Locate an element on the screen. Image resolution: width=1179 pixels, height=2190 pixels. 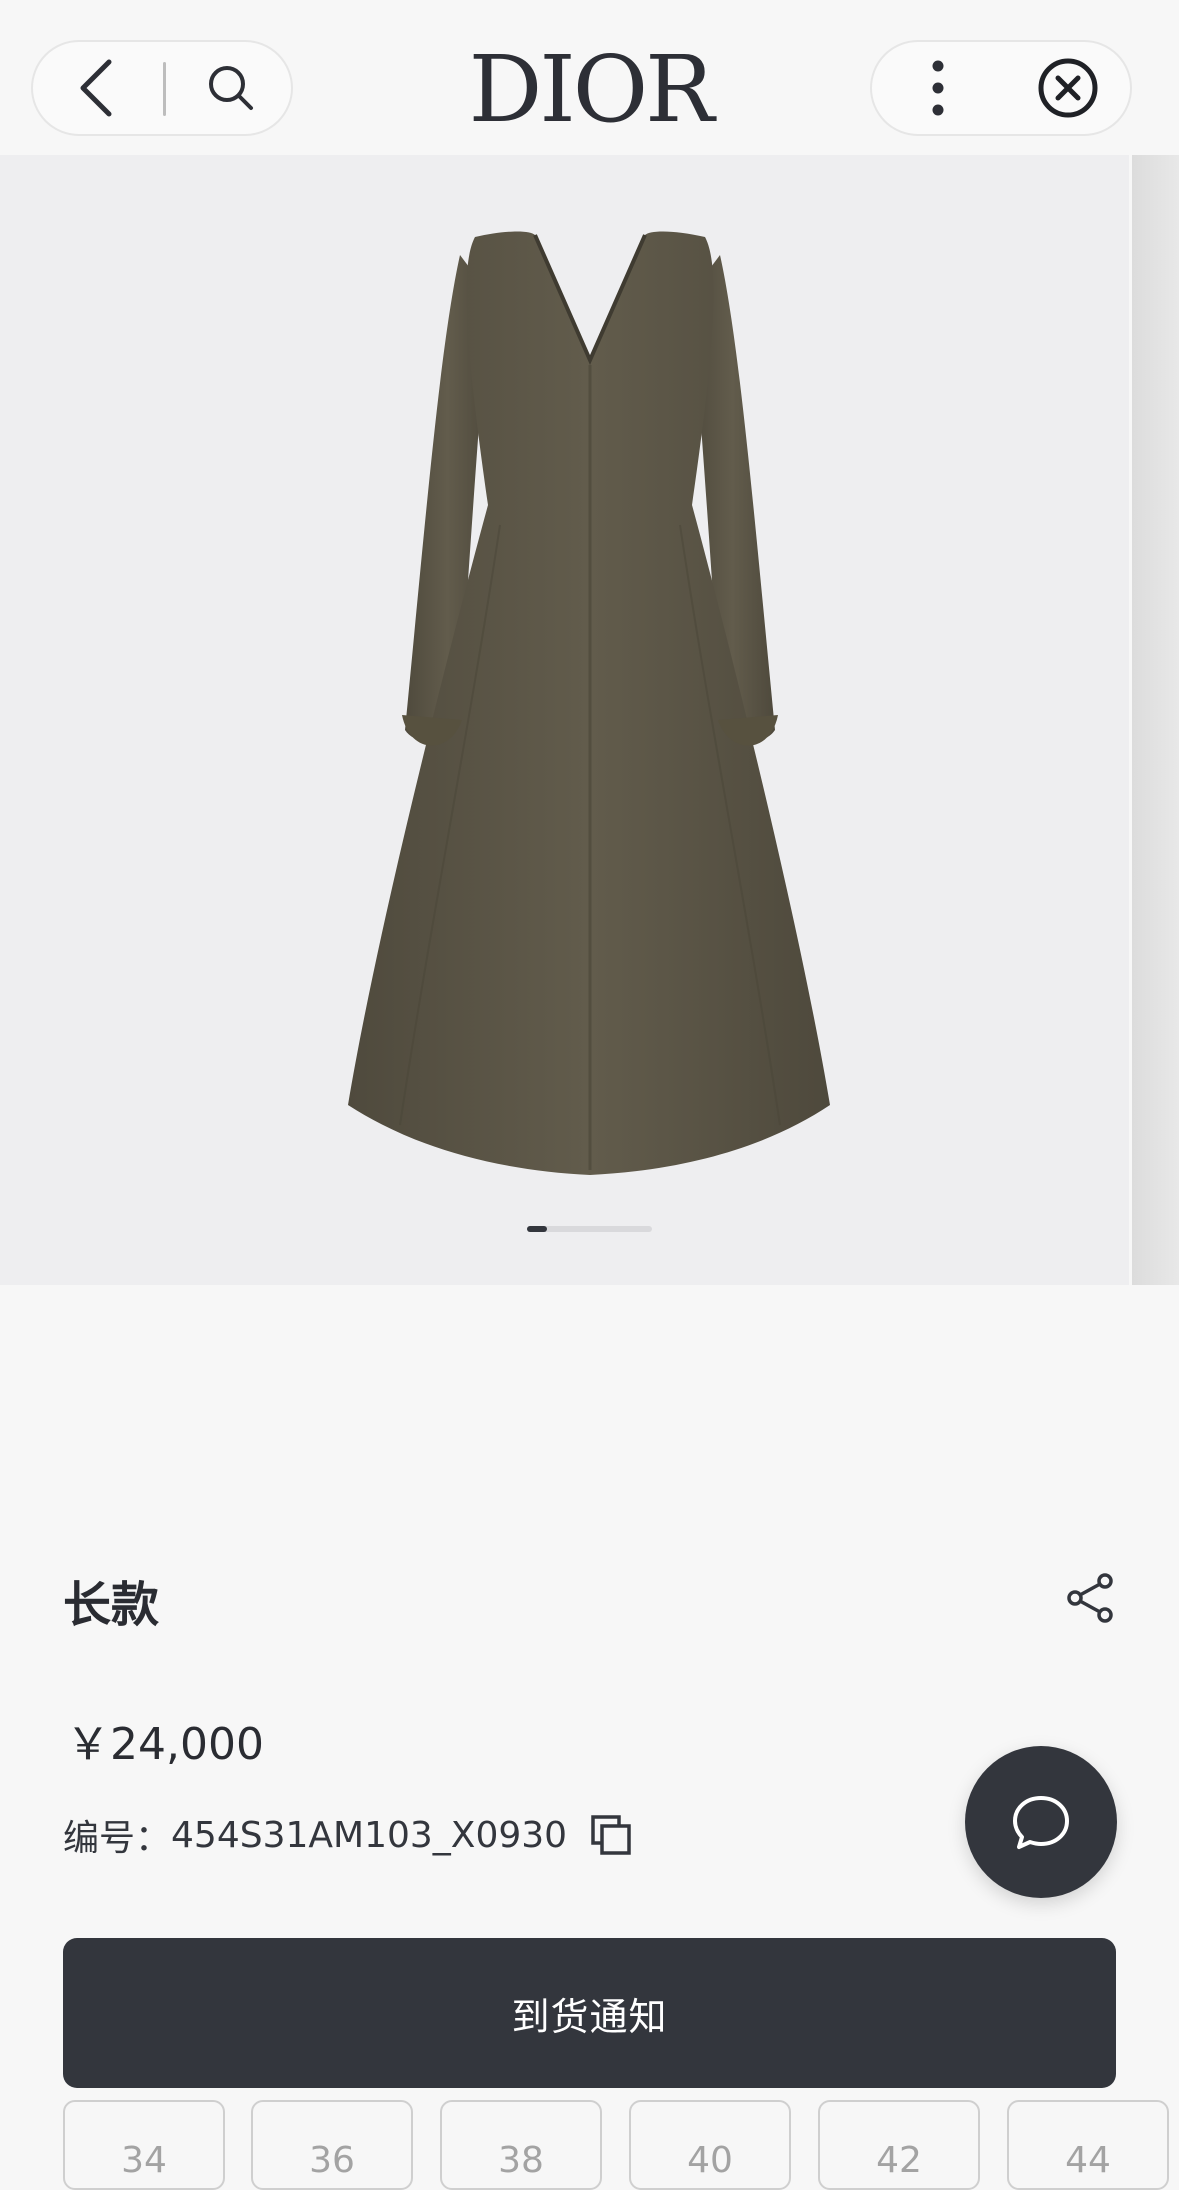
image-page-indicator is located at coordinates (589, 1229).